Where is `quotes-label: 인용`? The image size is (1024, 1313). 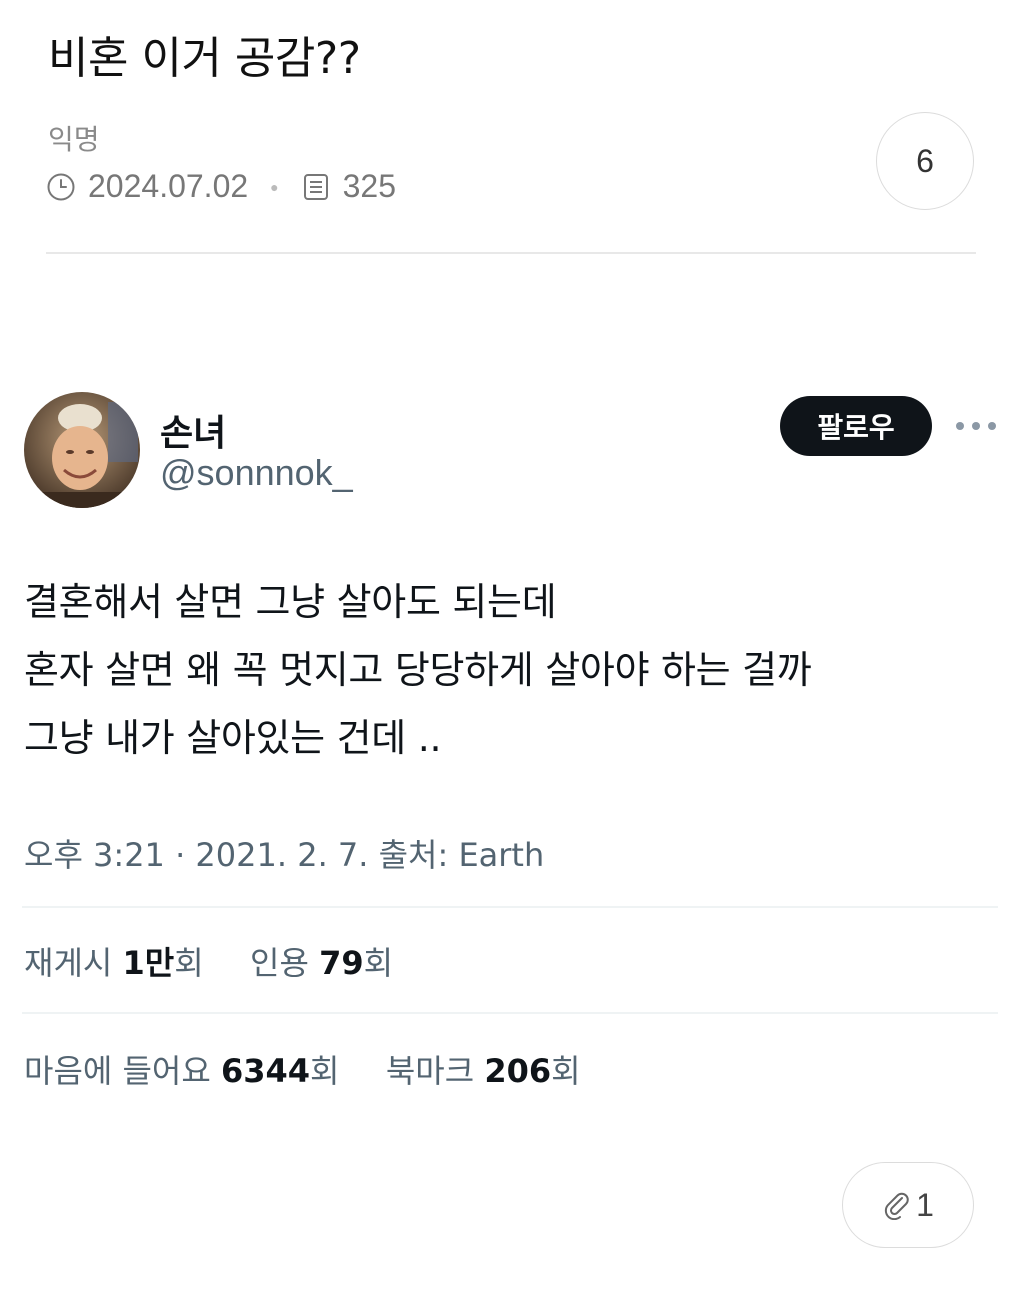 quotes-label: 인용 is located at coordinates (279, 963).